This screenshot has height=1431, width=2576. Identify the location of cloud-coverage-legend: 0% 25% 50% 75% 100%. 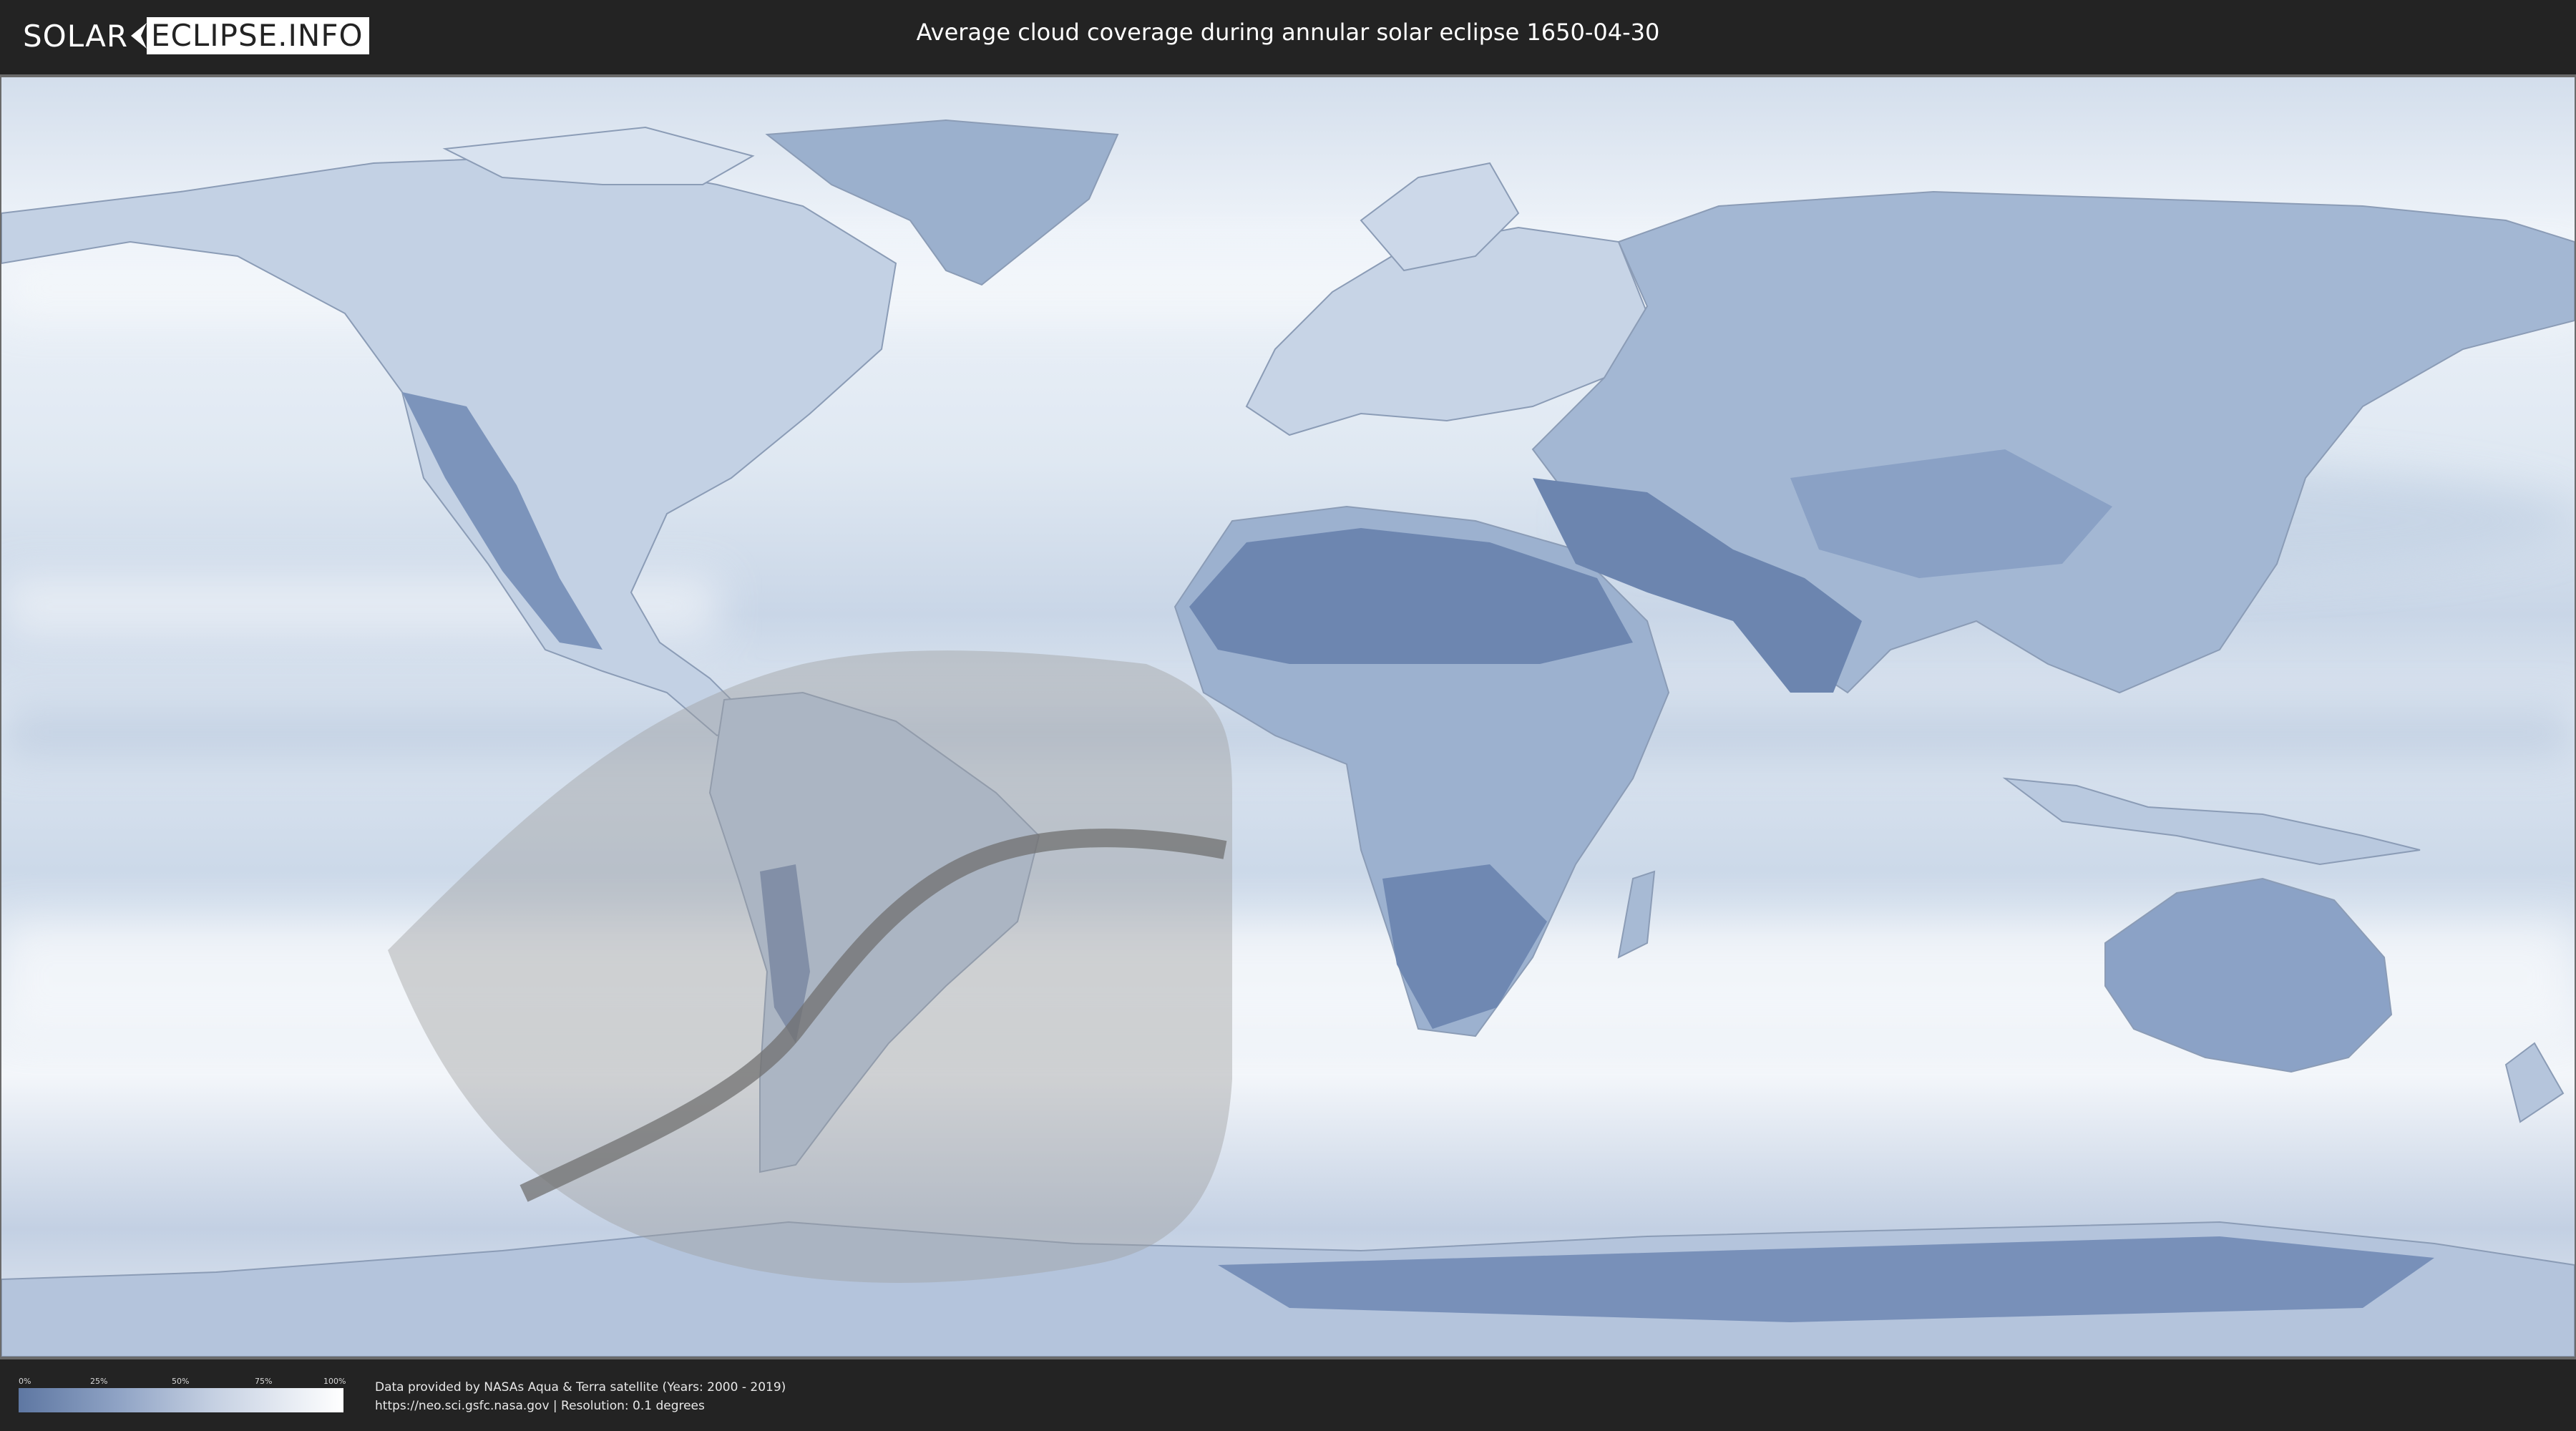
(182, 1395).